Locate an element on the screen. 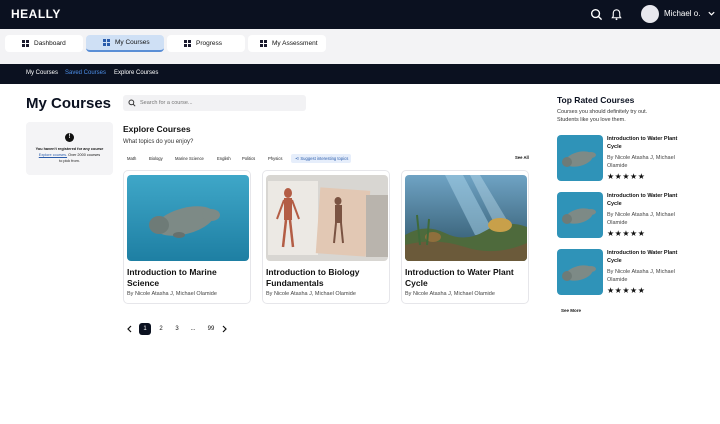 This screenshot has height=424, width=720. share-icon: ⋖ is located at coordinates (297, 159).